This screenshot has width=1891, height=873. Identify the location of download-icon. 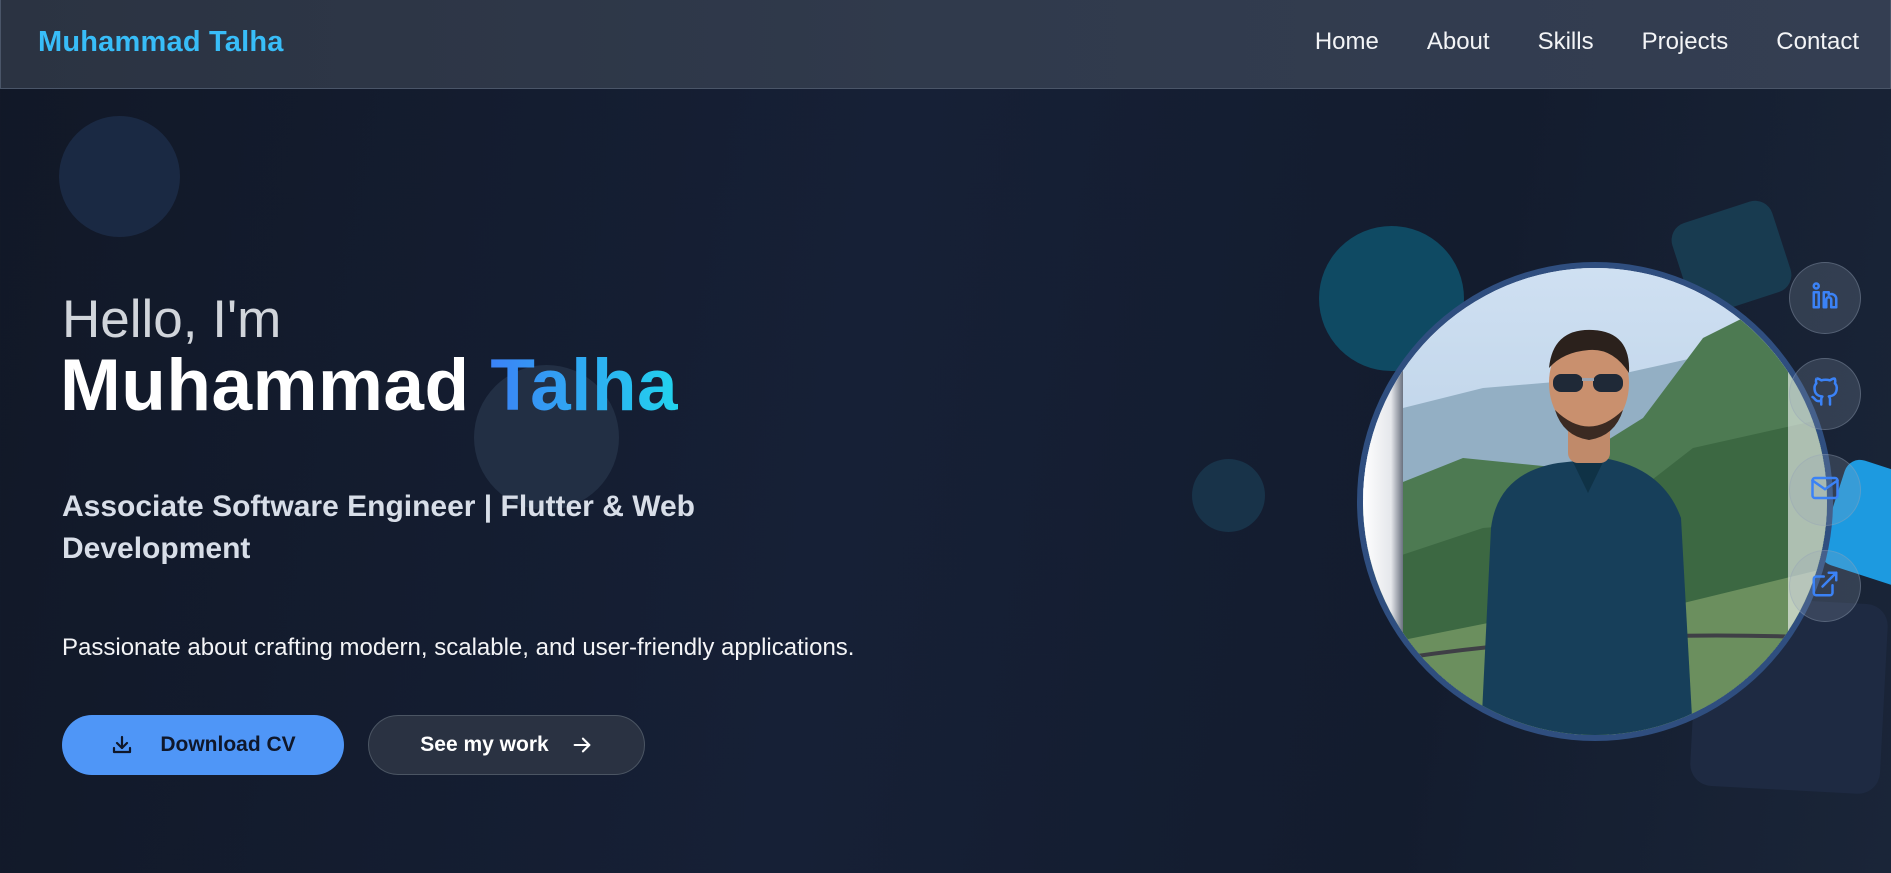
(122, 745).